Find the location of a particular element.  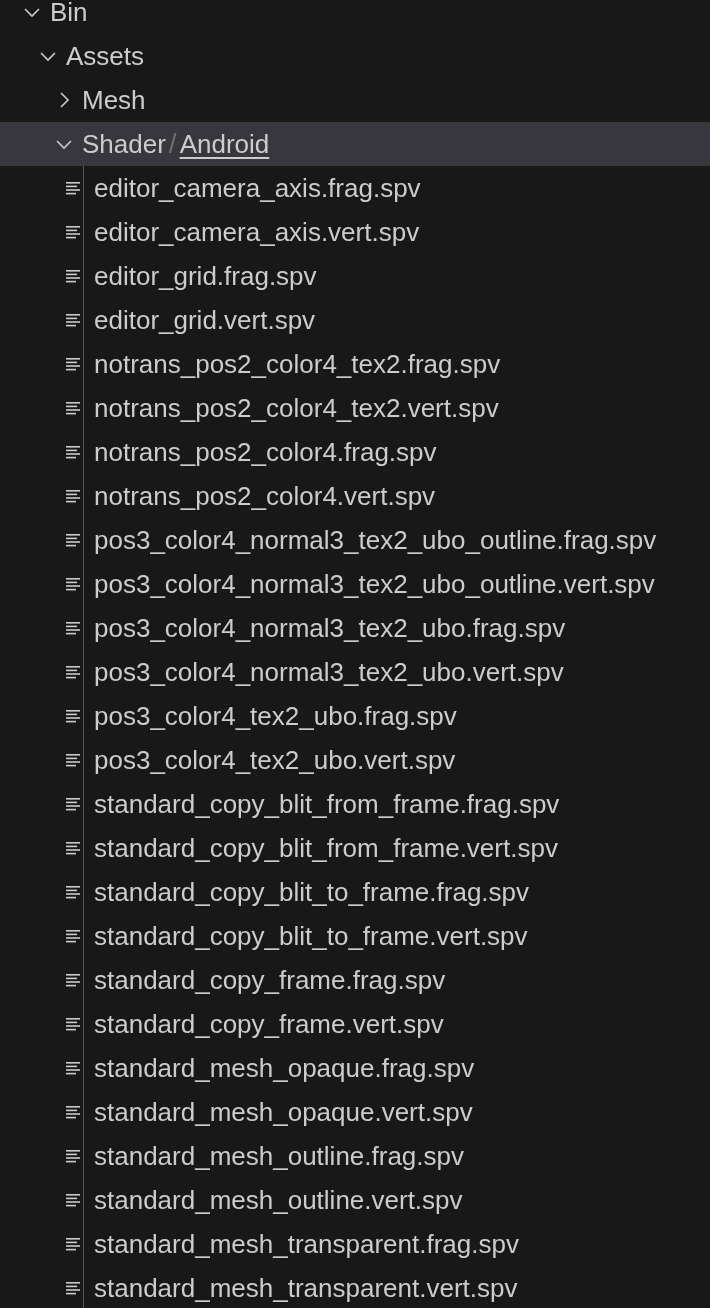

file-row: notrans_pos2_color4_tex2.vert.spv is located at coordinates (355, 408).